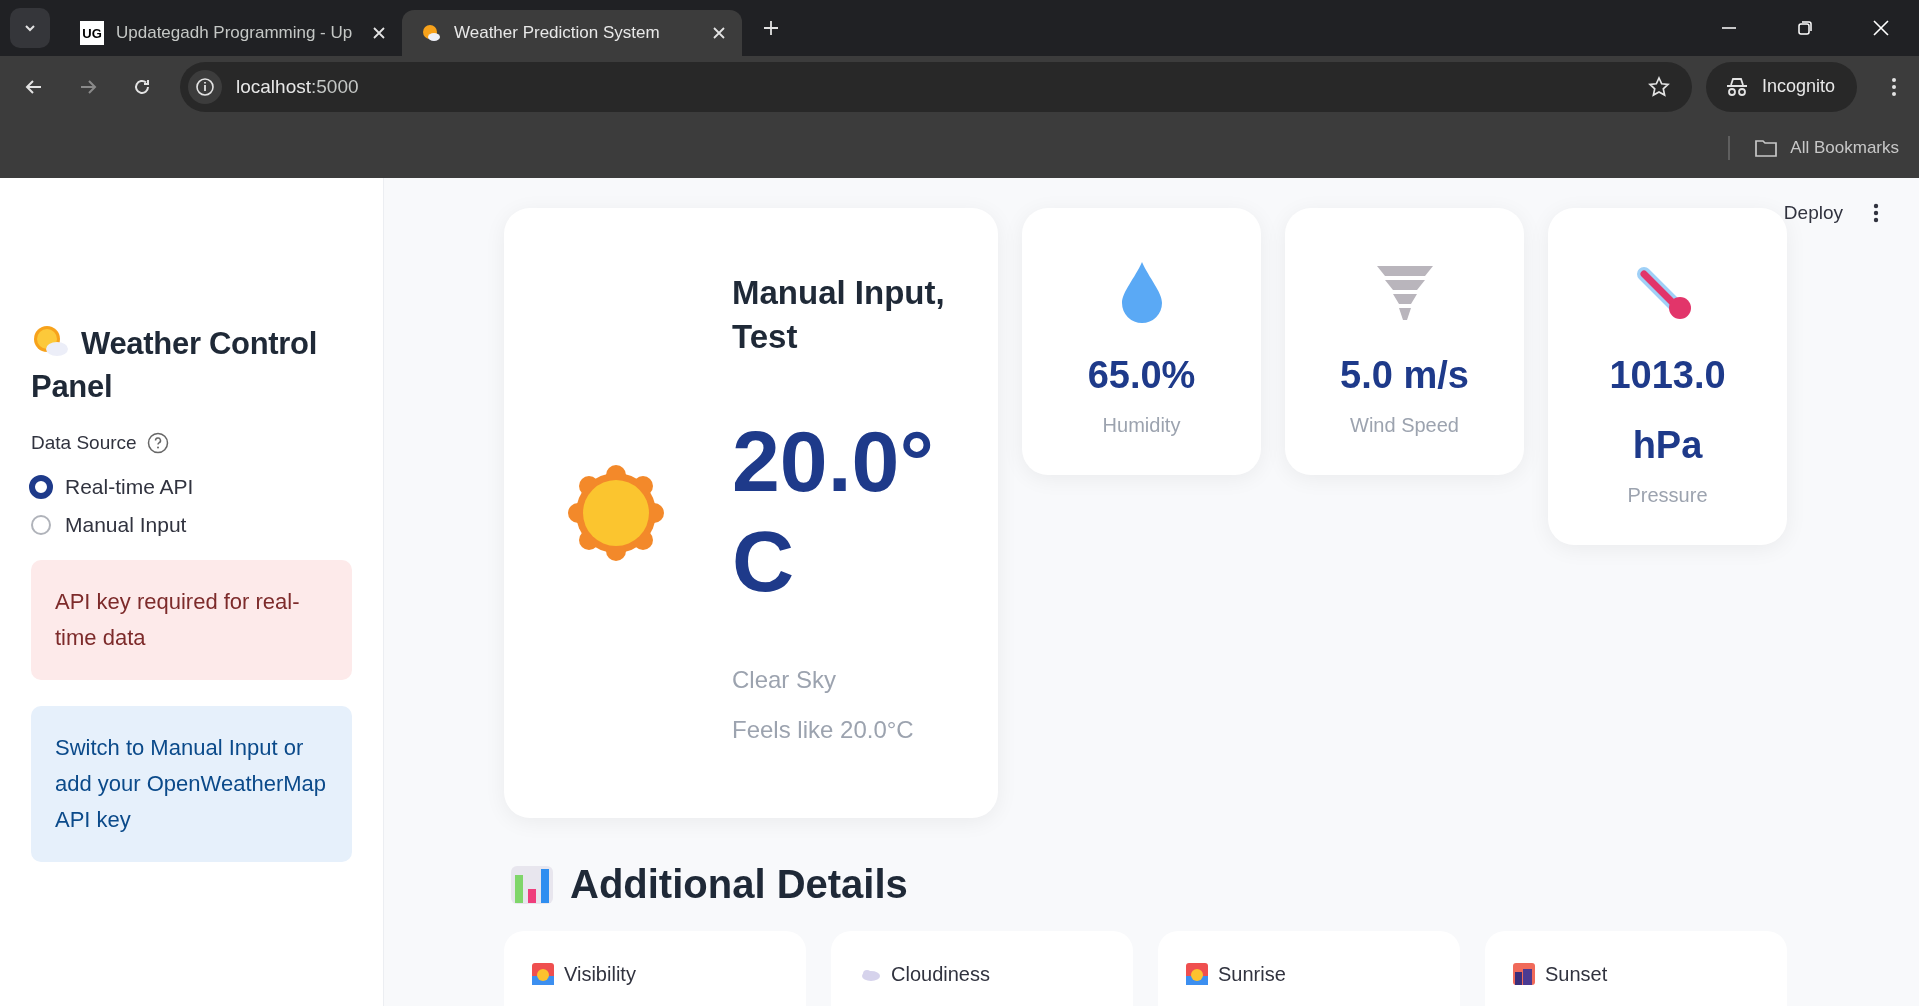 The width and height of the screenshot is (1919, 1006). I want to click on detail-label: Sunset, so click(1576, 974).